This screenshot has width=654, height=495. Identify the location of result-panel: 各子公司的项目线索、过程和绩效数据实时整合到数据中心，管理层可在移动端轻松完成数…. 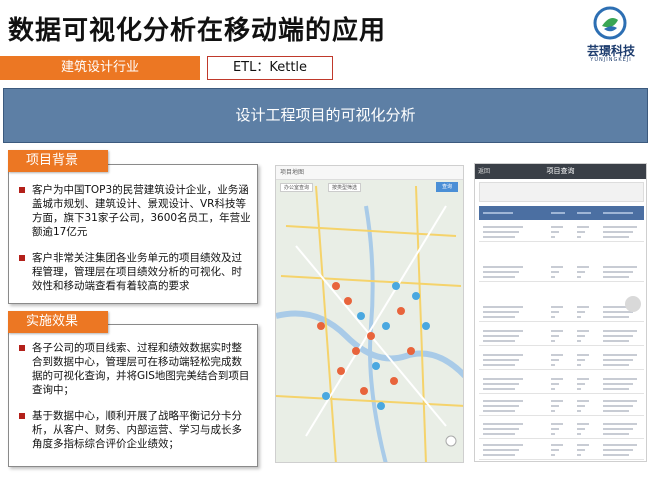
(133, 395).